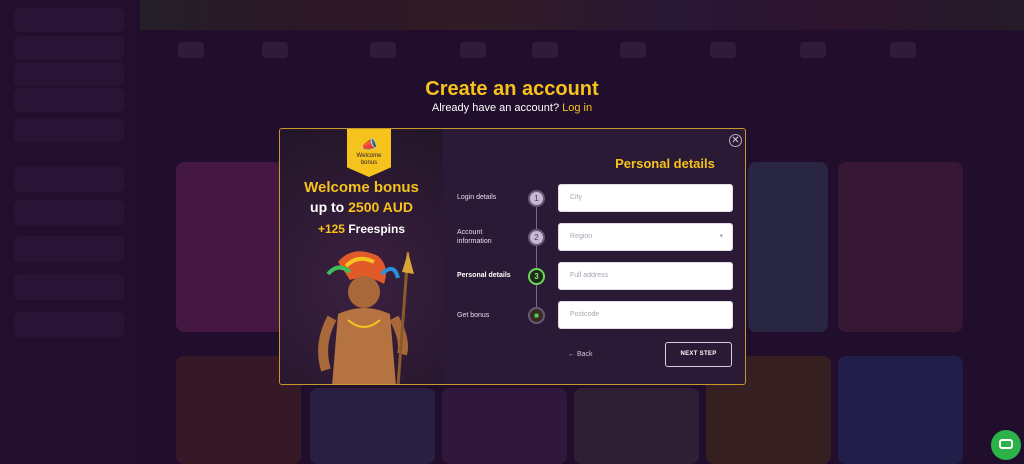  I want to click on back-button: ← Back, so click(580, 354).